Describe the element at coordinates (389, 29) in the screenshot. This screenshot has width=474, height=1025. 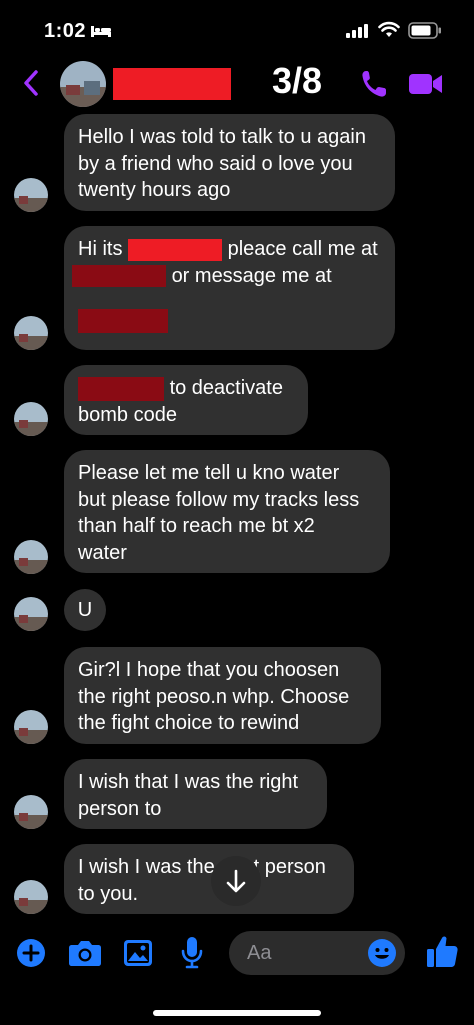
I see `wifi-icon` at that location.